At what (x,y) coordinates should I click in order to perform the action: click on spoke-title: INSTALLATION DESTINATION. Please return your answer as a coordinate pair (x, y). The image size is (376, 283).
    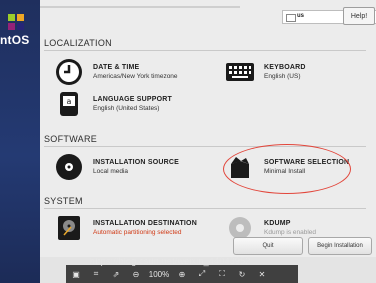
    Looking at the image, I should click on (145, 223).